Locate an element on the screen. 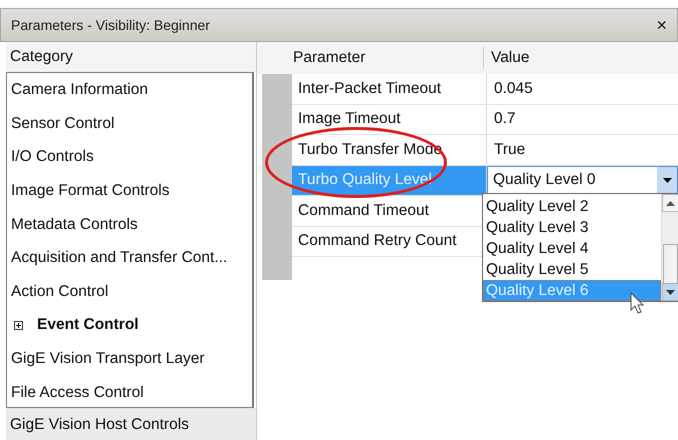  category-item: Metadata Controls is located at coordinates (129, 225).